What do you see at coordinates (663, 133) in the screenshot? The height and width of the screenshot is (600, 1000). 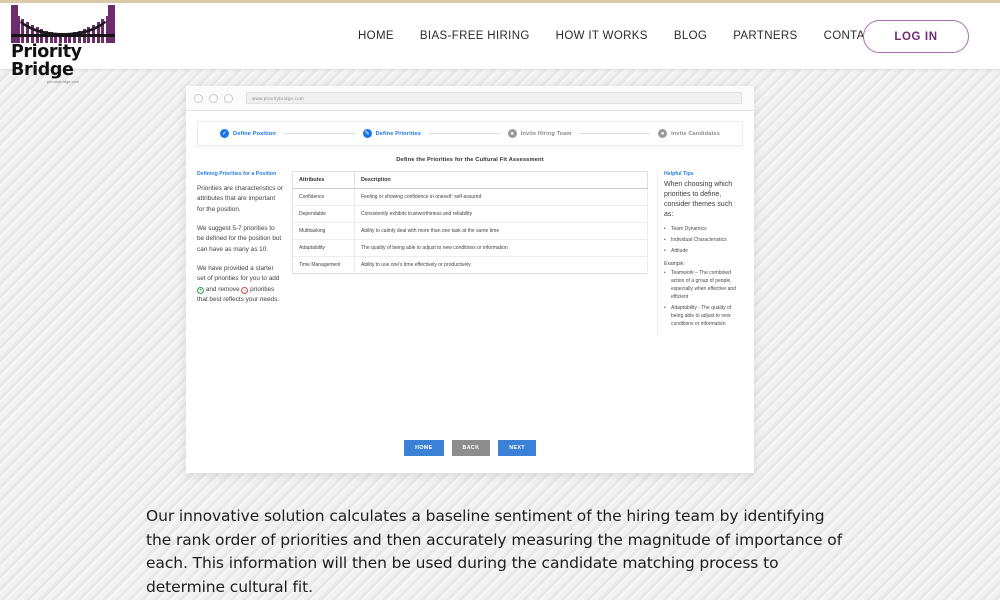 I see `circle-icon-candidates: ●` at bounding box center [663, 133].